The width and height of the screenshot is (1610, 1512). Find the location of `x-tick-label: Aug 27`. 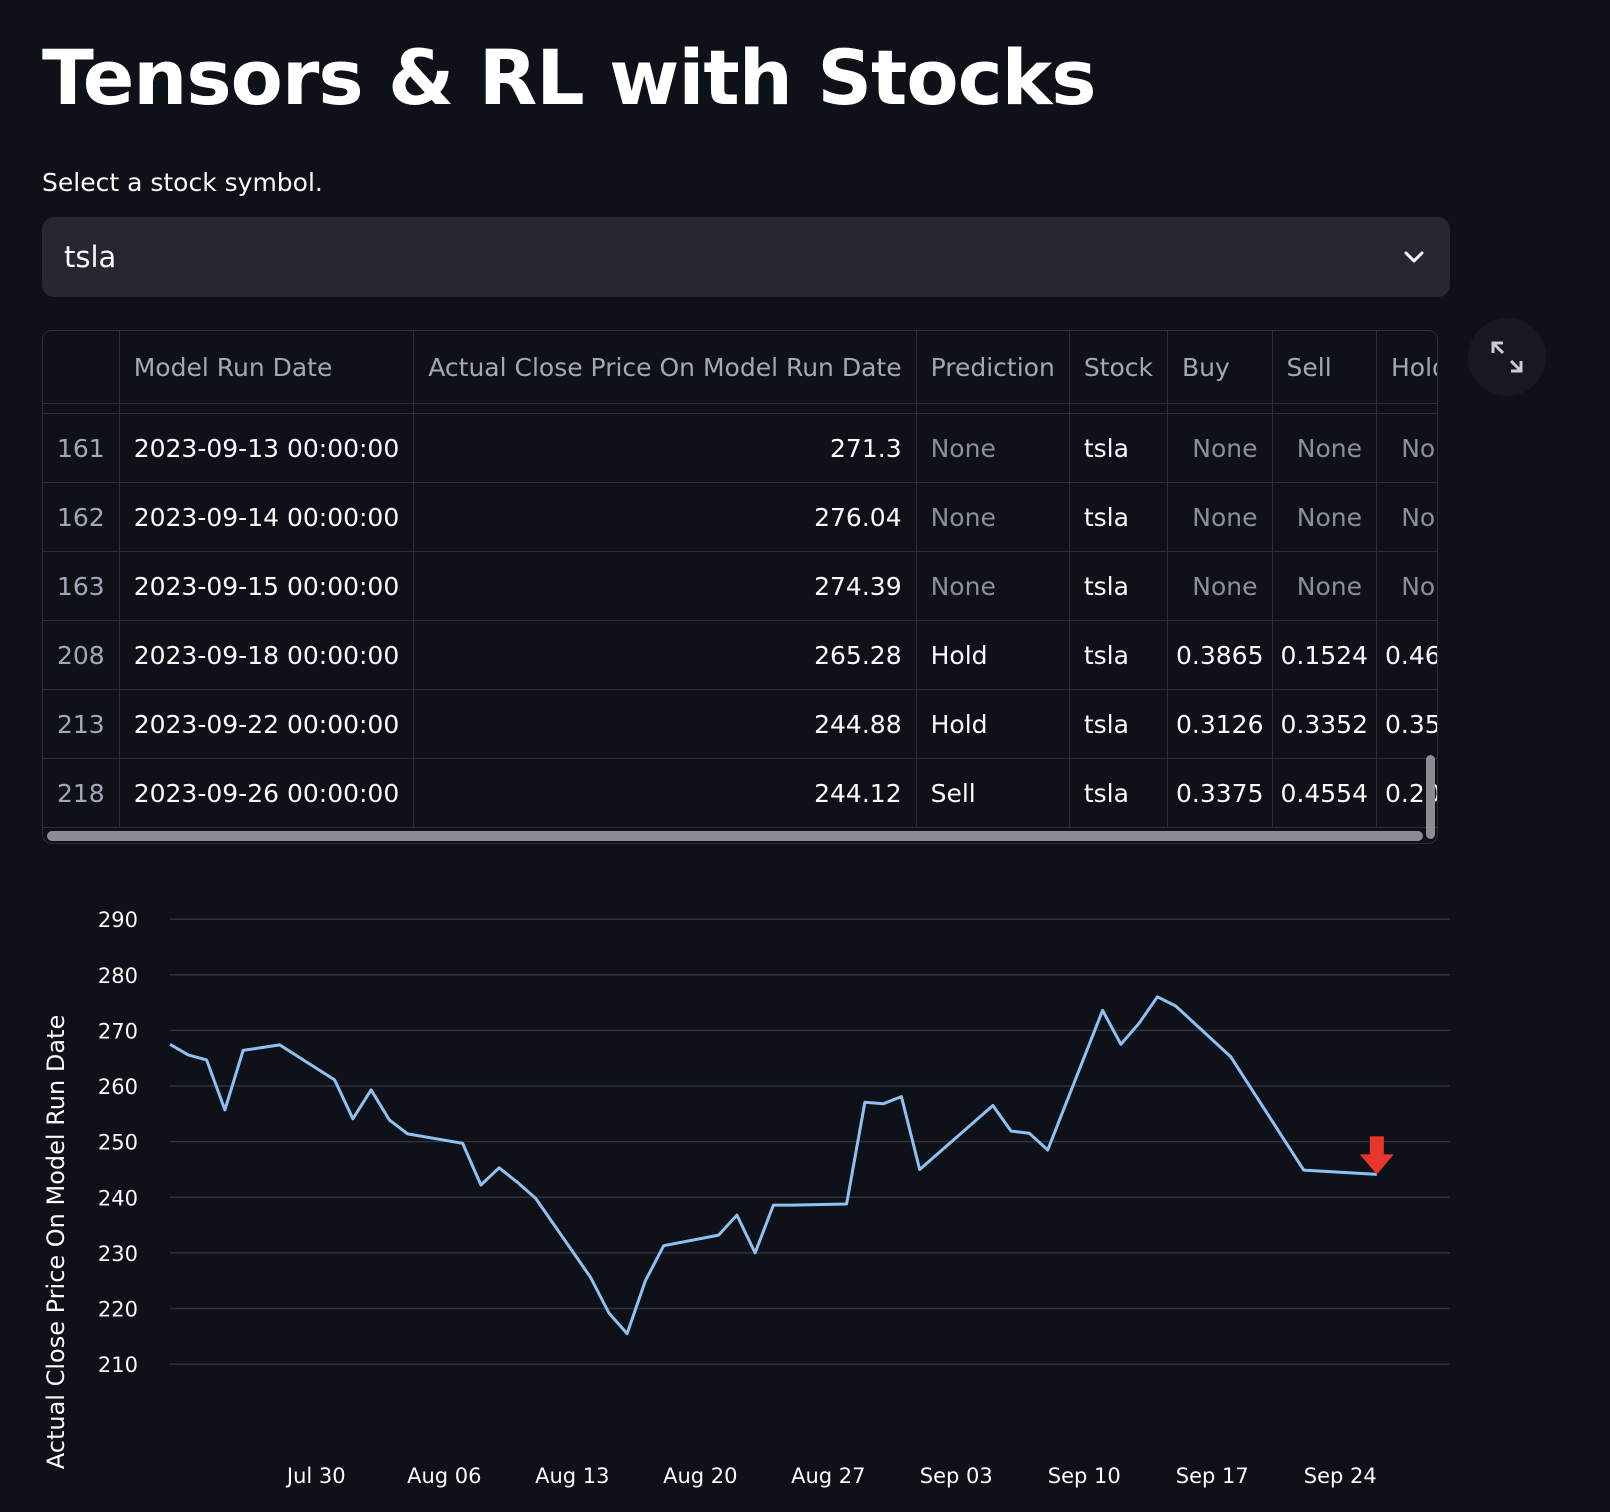

x-tick-label: Aug 27 is located at coordinates (828, 1476).